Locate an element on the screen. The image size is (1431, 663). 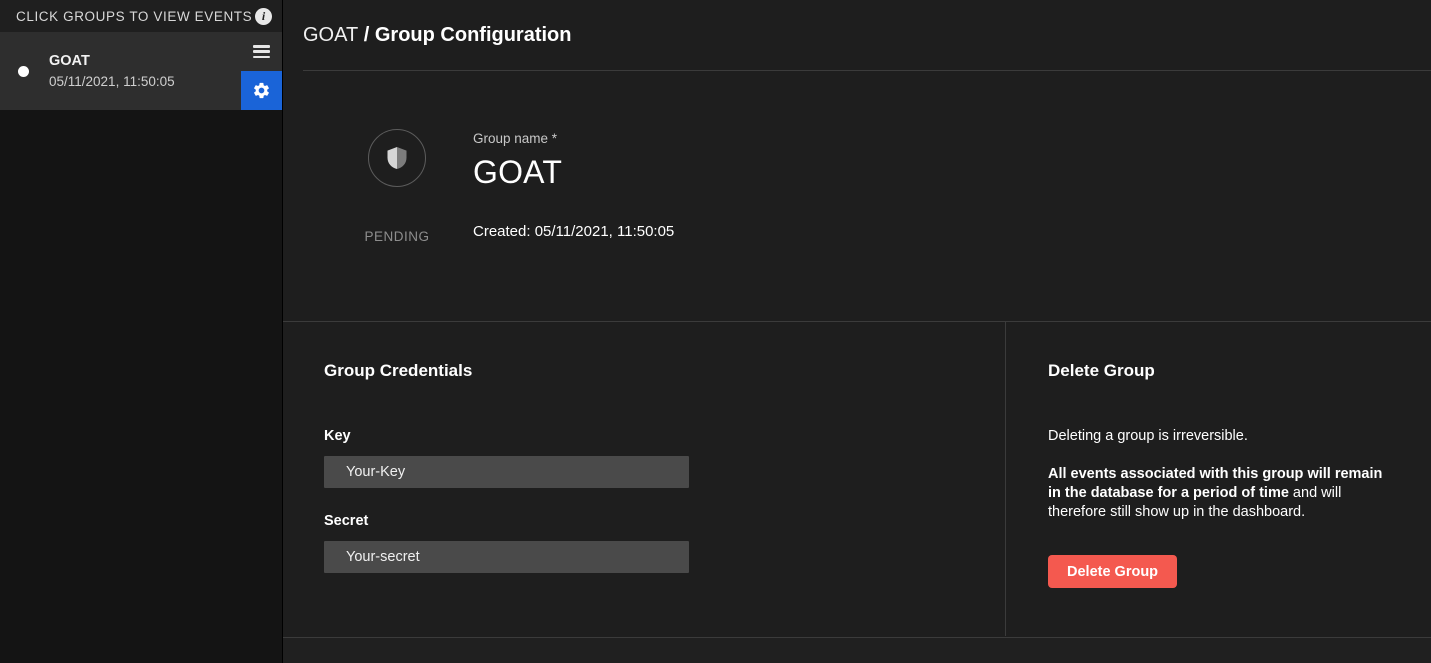
info-icon: i is located at coordinates (263, 16).